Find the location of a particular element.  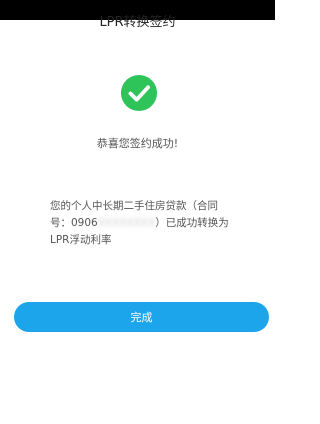

detail-line-2: 号：0906XXXXXXXX）已成功转换为 is located at coordinates (141, 223).